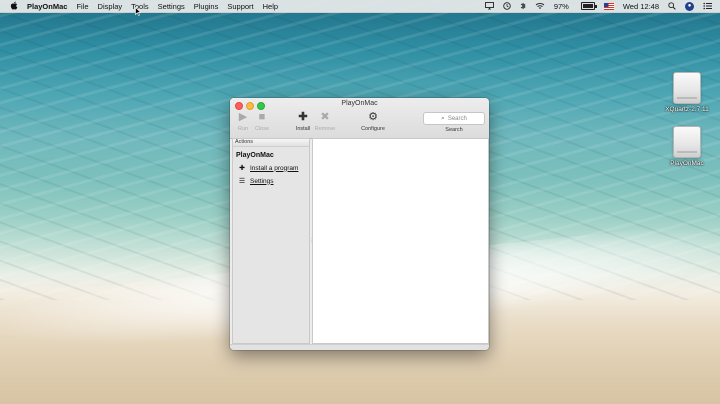 This screenshot has width=720, height=404. I want to click on remove-button: ✖ Remove, so click(325, 121).